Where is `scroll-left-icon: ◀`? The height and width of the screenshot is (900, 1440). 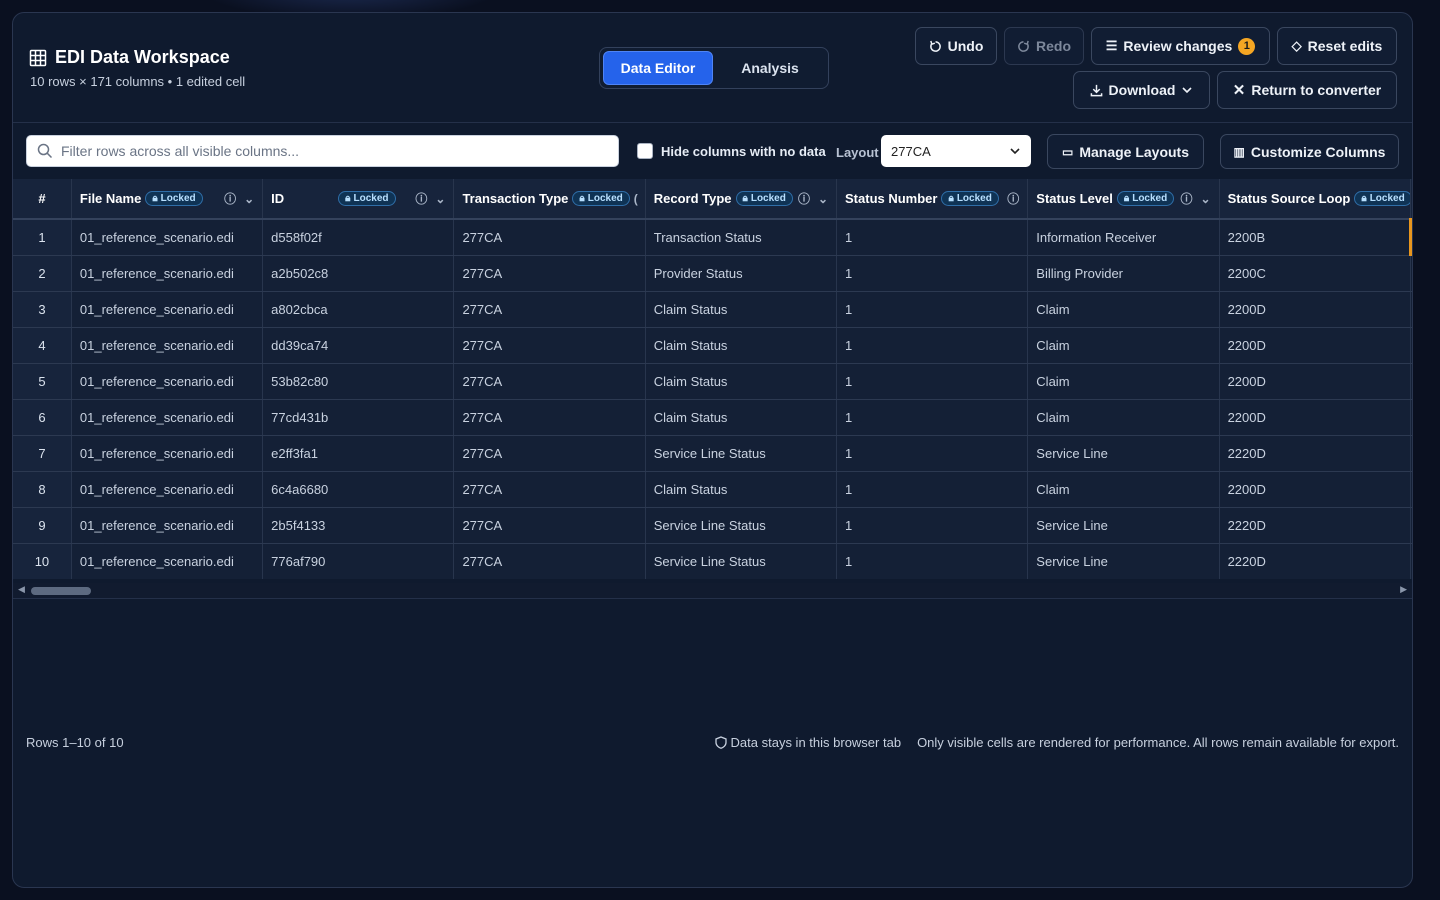 scroll-left-icon: ◀ is located at coordinates (21, 589).